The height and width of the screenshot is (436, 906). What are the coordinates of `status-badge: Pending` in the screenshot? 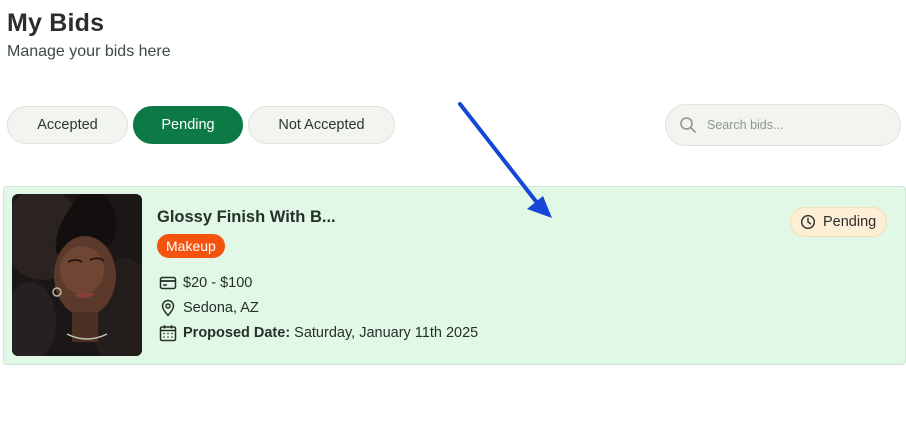 It's located at (839, 222).